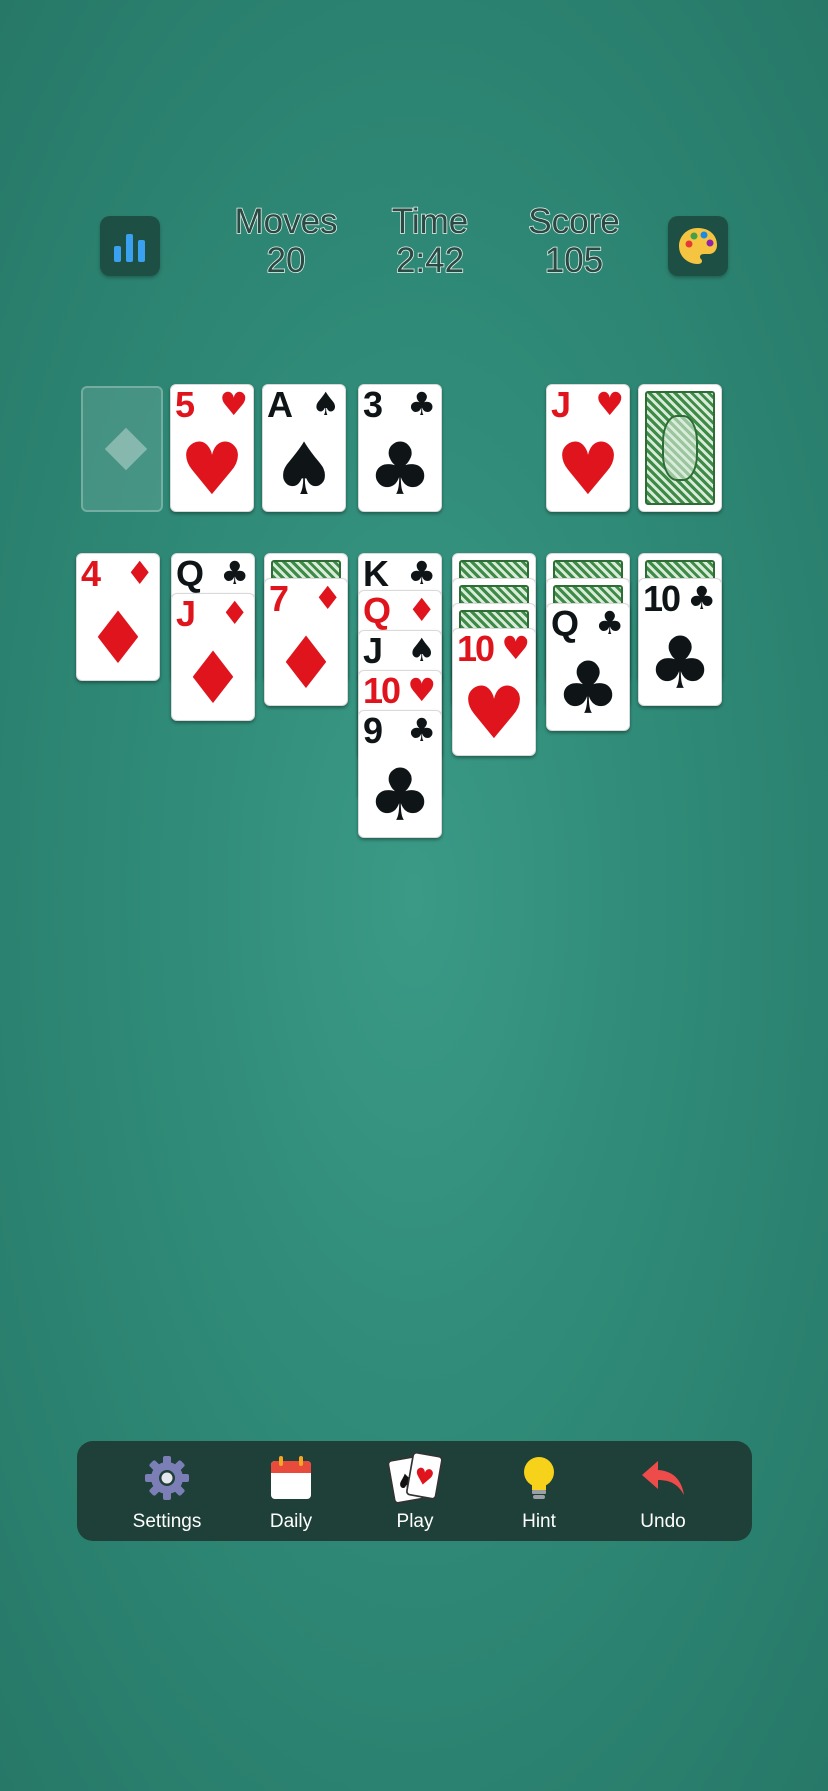 This screenshot has height=1791, width=828. I want to click on time-value: 2:42, so click(430, 260).